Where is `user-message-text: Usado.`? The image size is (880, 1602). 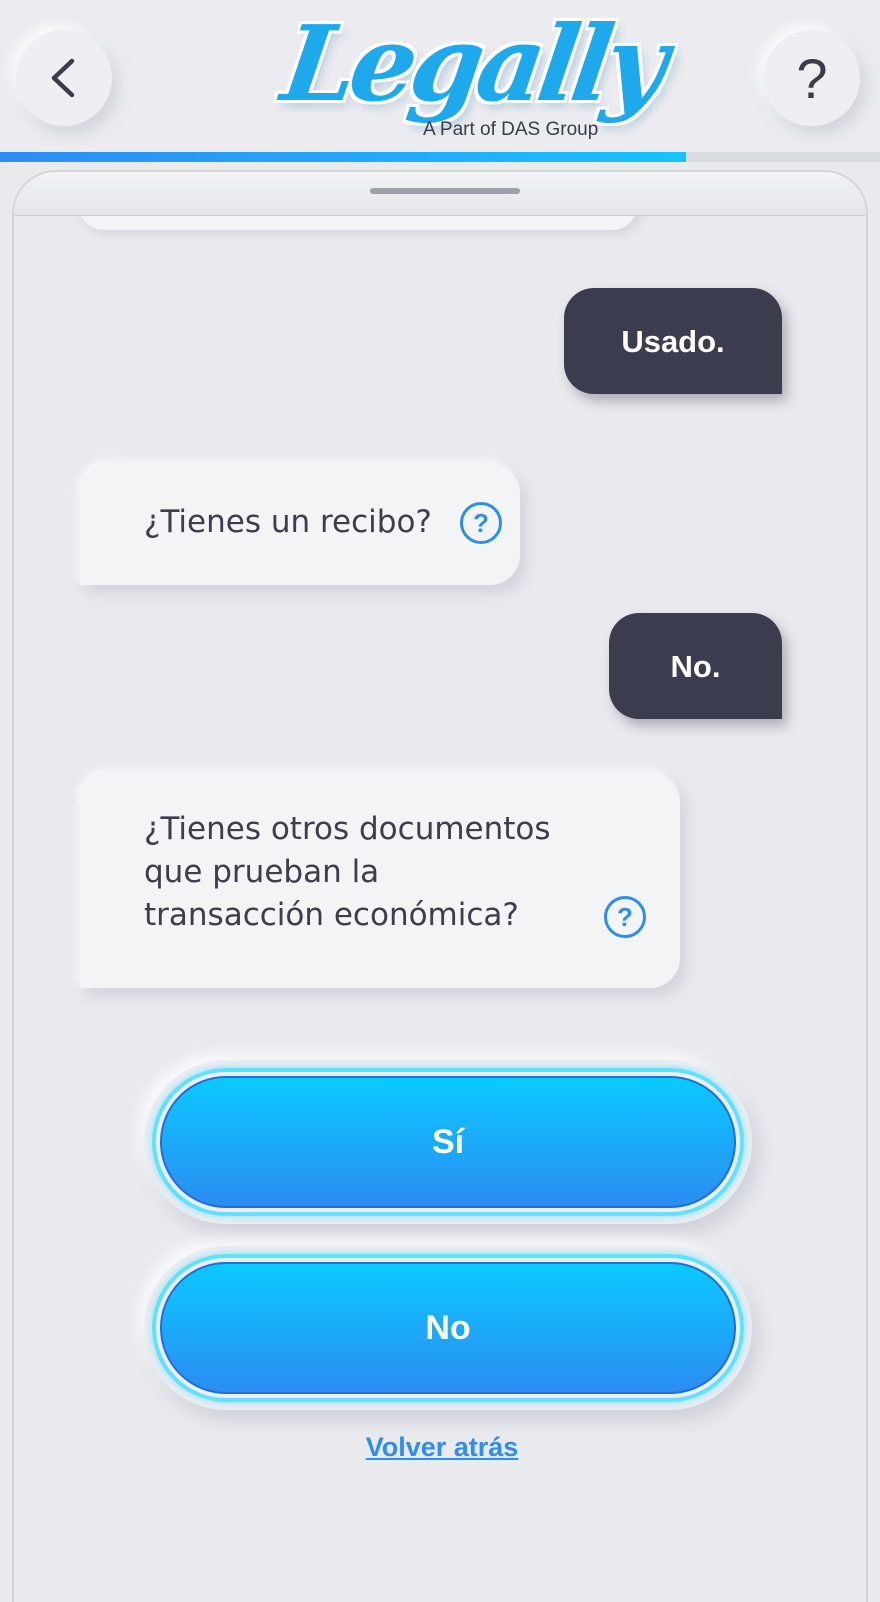 user-message-text: Usado. is located at coordinates (673, 341).